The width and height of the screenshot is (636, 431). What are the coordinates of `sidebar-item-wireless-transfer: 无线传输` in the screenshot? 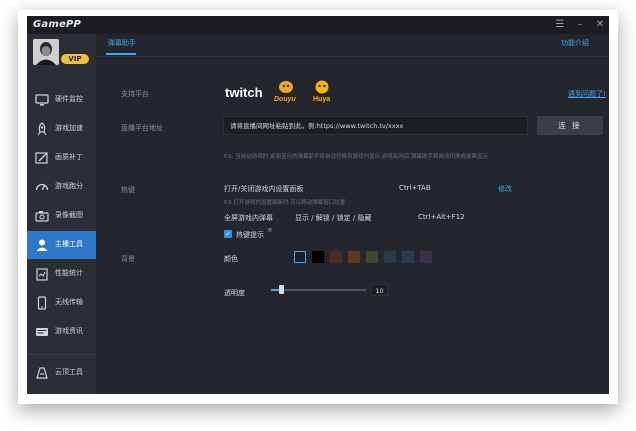 It's located at (61, 303).